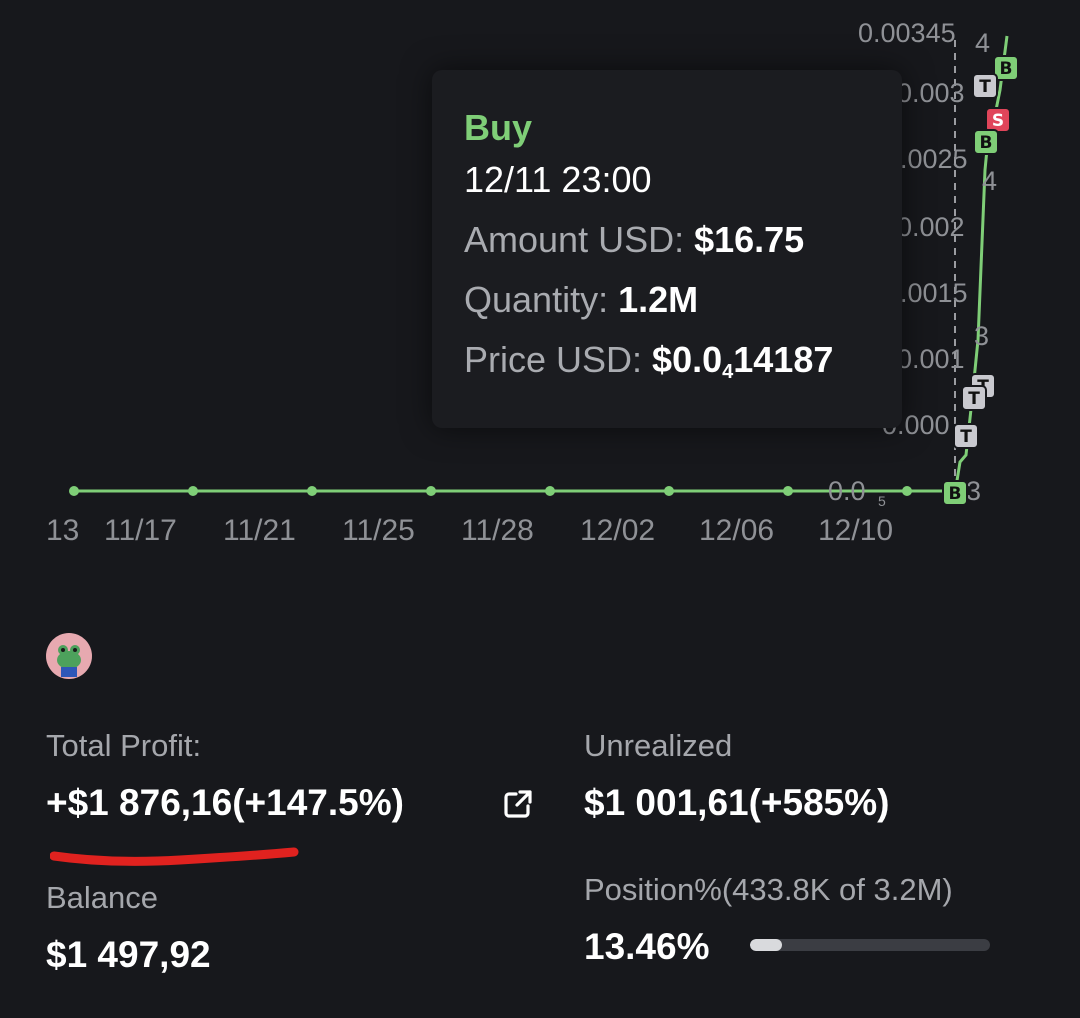 The height and width of the screenshot is (1018, 1080). I want to click on tooltip-quantity-row: Quantity: 1.2M, so click(683, 300).